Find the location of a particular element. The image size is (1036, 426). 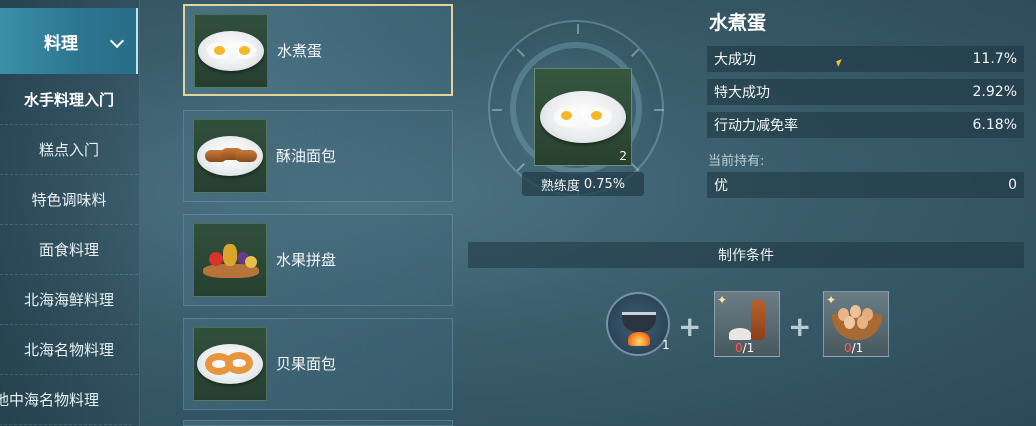

nav-item-pastry: 糕点入门 is located at coordinates (69, 150).